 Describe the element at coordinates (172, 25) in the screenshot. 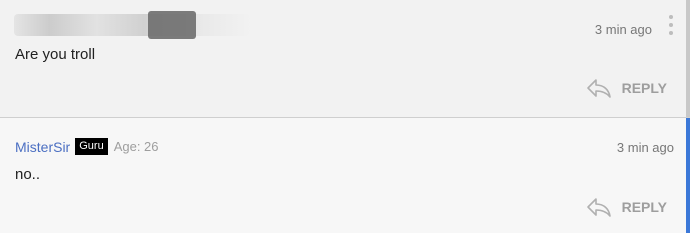

I see `redacted-badge` at that location.